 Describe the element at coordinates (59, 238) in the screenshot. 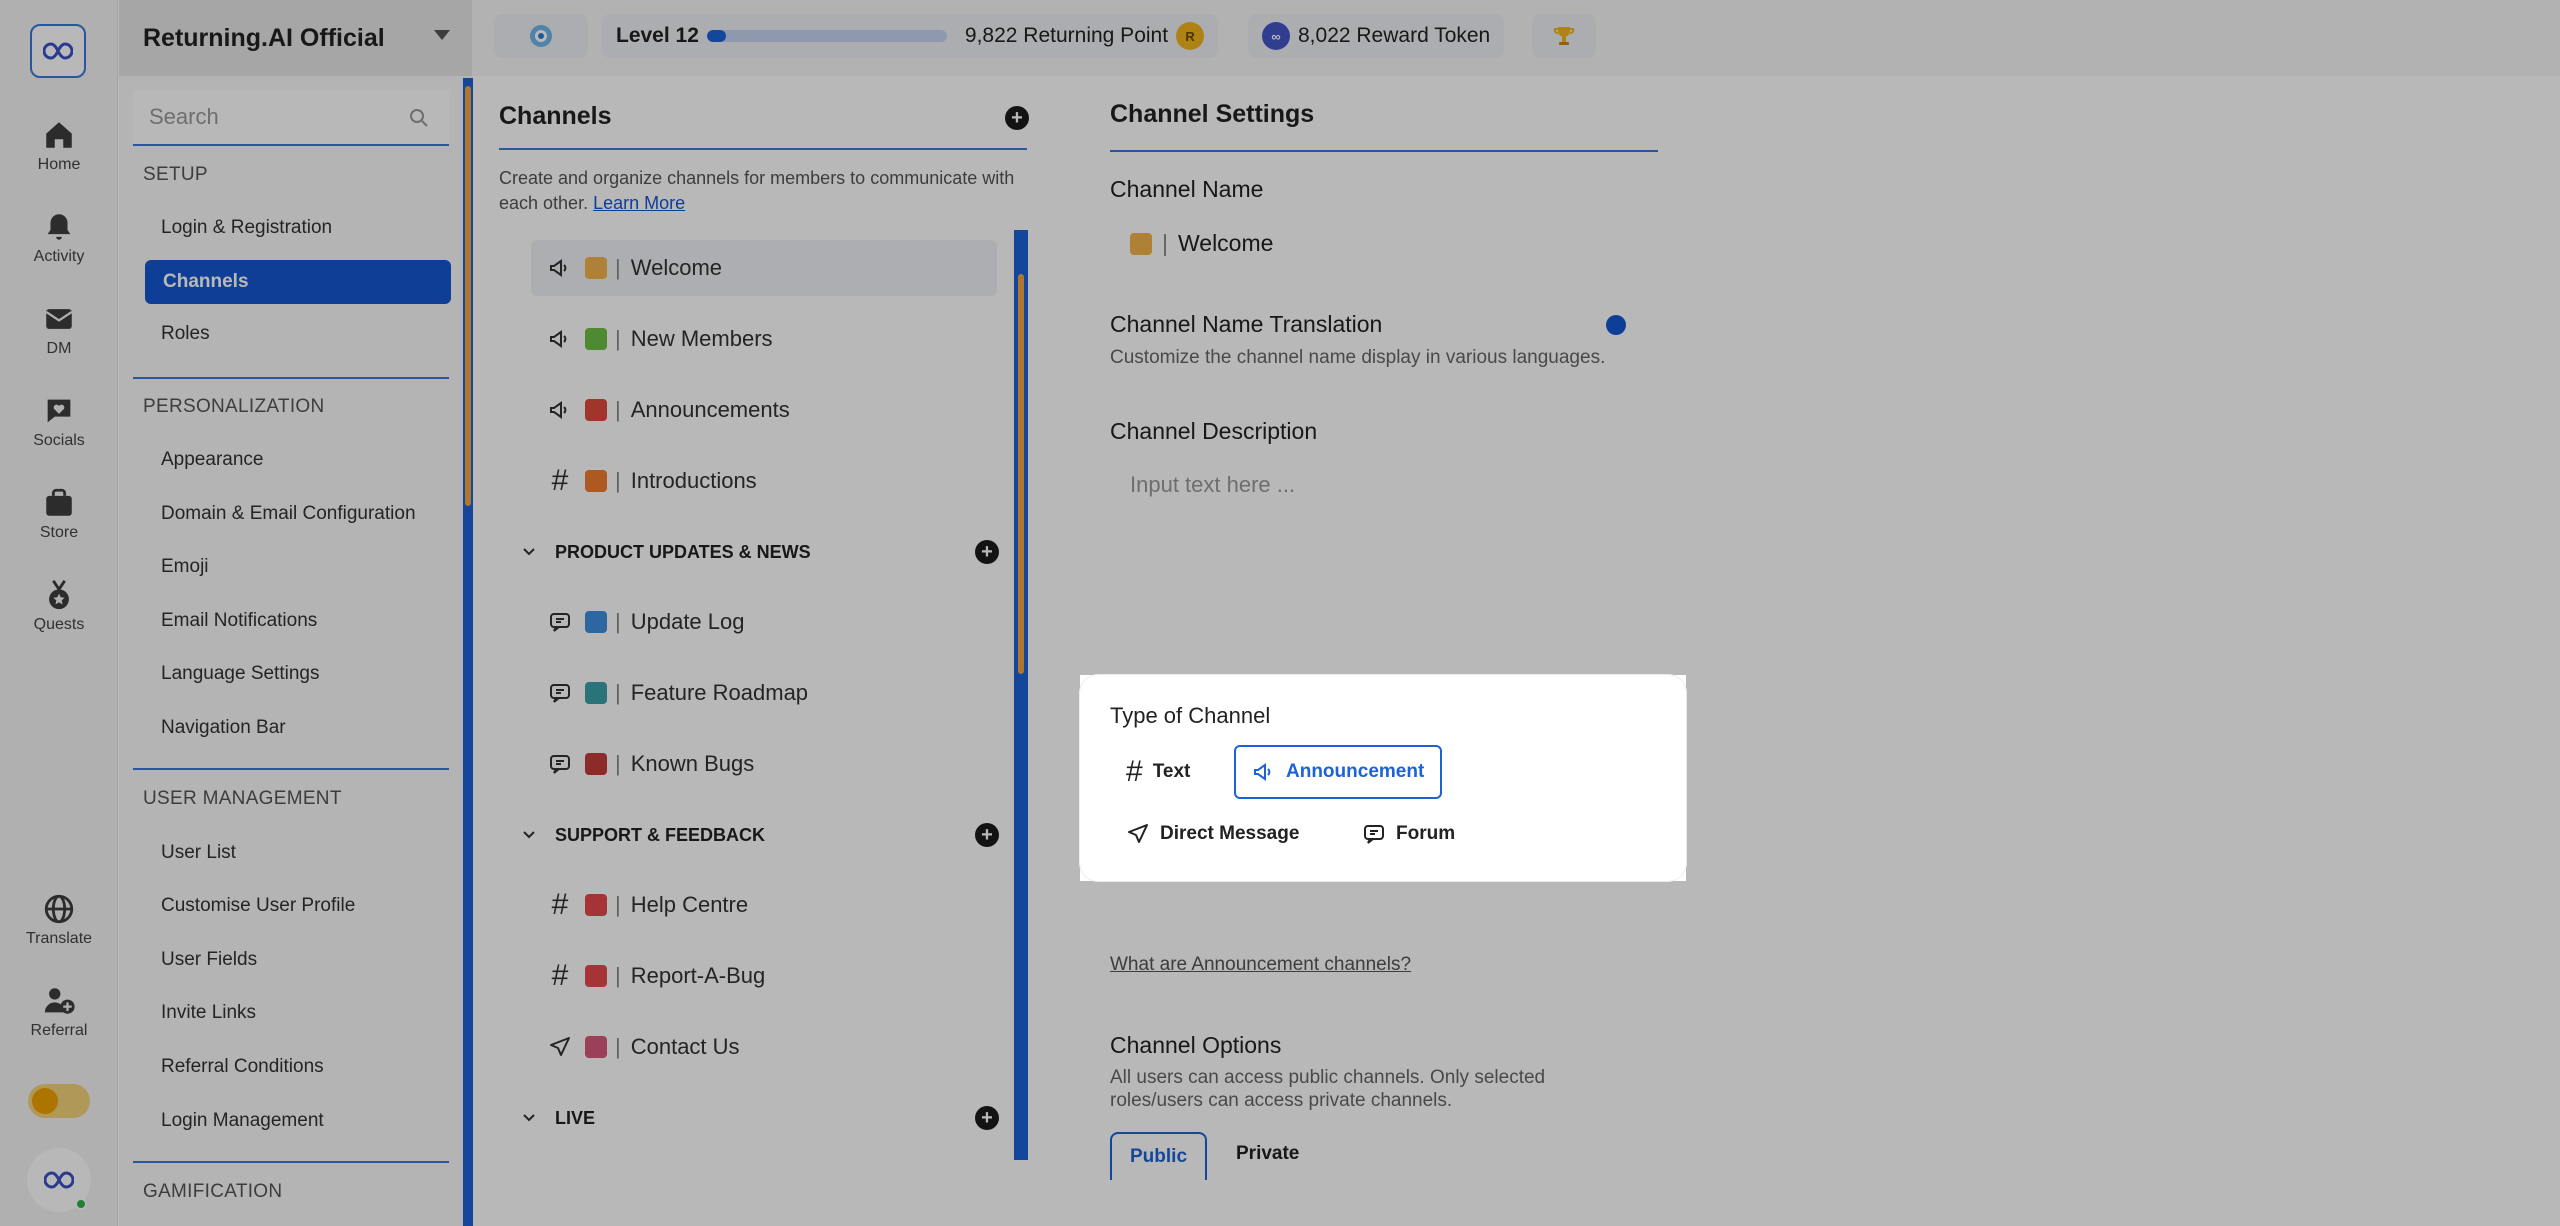

I see `rail-activity: Activity` at that location.